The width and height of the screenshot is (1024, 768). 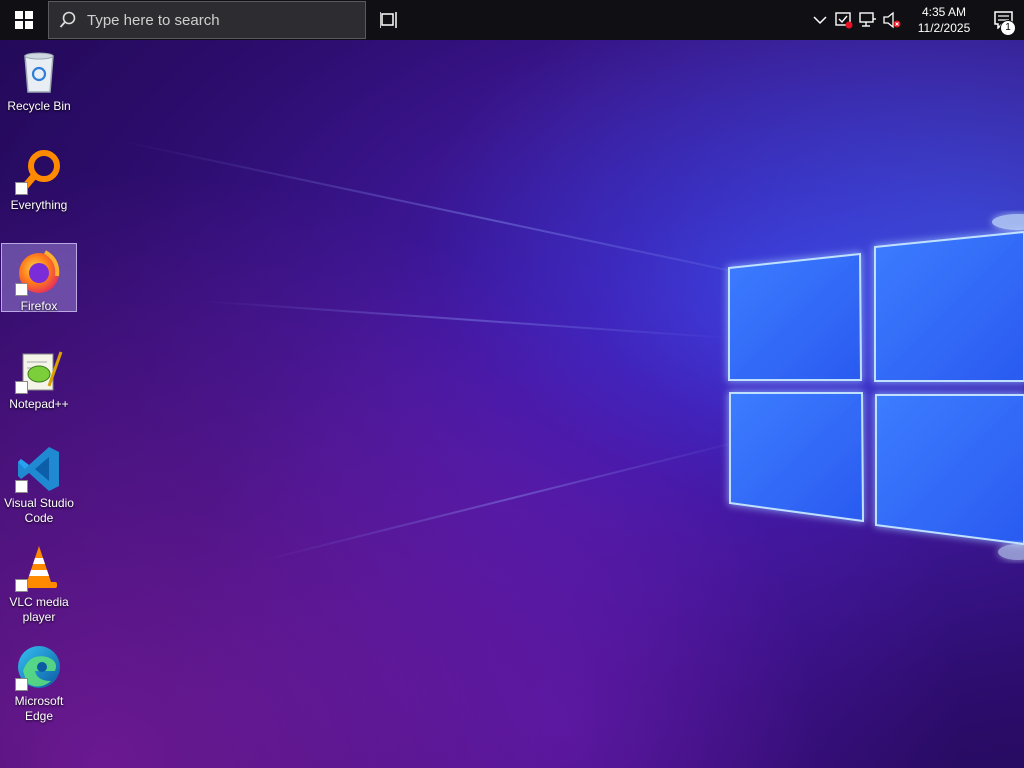 What do you see at coordinates (39, 469) in the screenshot?
I see `vscode-icon` at bounding box center [39, 469].